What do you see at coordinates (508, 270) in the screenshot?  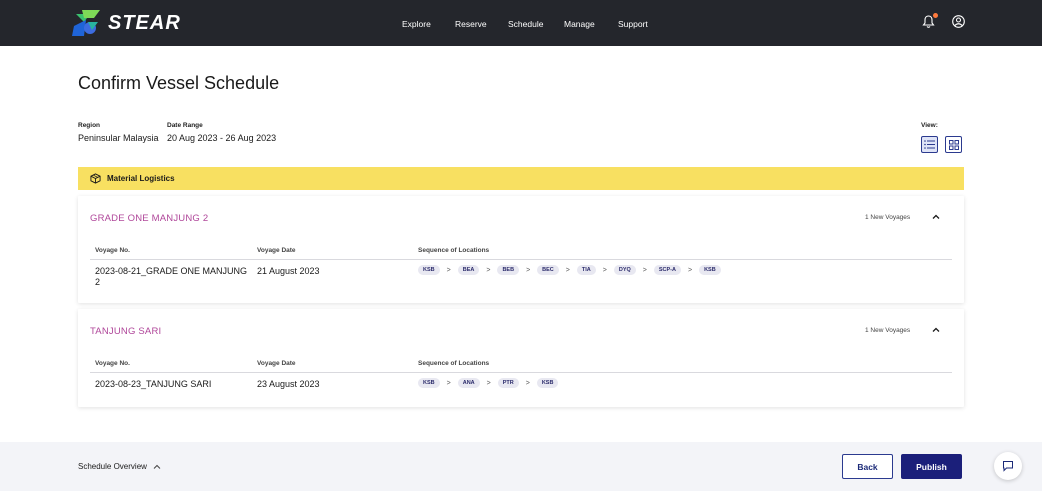 I see `location-chip: BEB` at bounding box center [508, 270].